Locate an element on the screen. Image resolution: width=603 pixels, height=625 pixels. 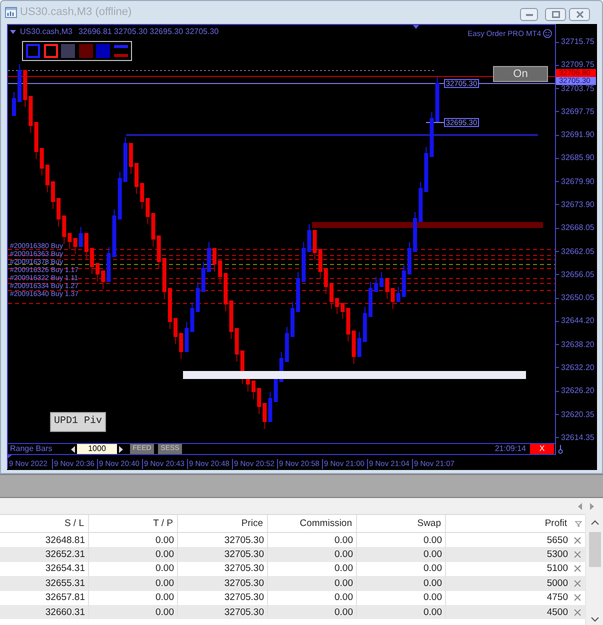
triangle-marker-icon is located at coordinates (416, 27).